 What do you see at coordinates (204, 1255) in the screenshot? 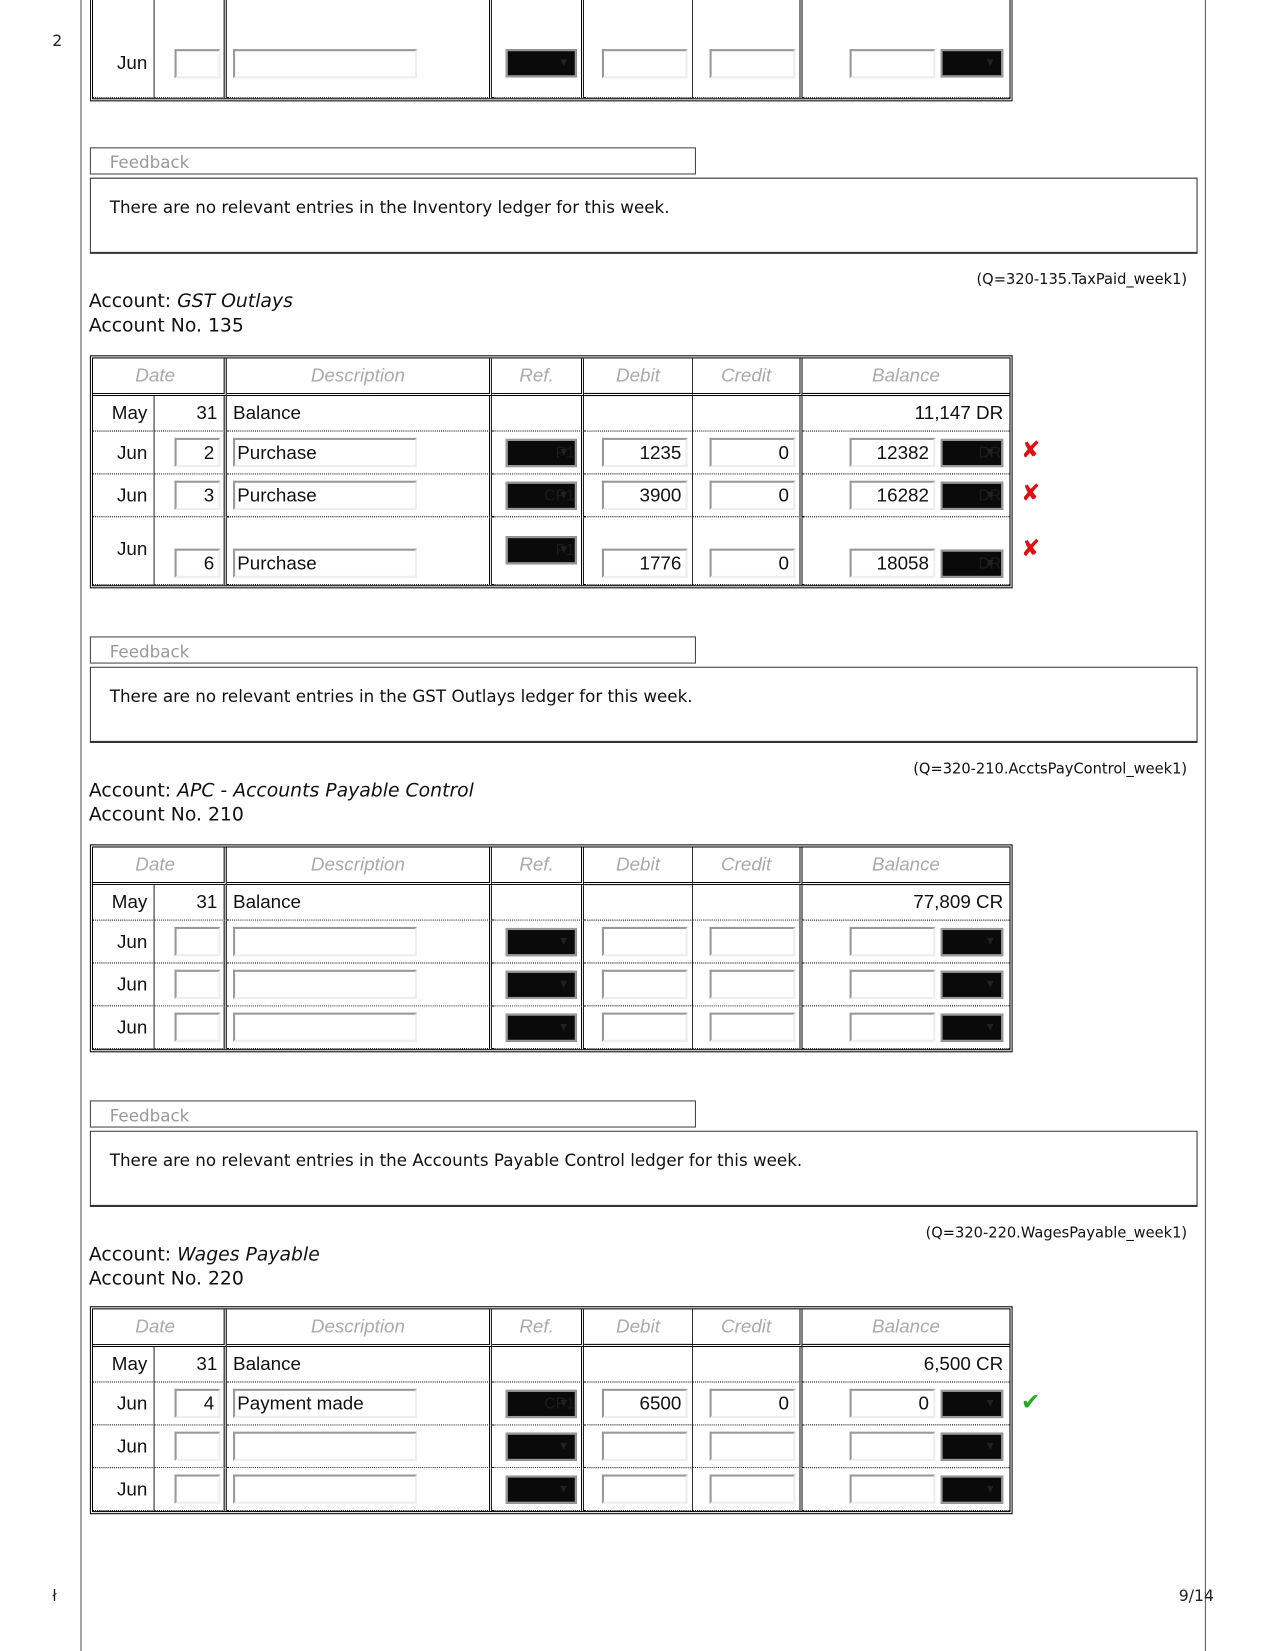
I see `account-name-line: Account: Wages Payable` at bounding box center [204, 1255].